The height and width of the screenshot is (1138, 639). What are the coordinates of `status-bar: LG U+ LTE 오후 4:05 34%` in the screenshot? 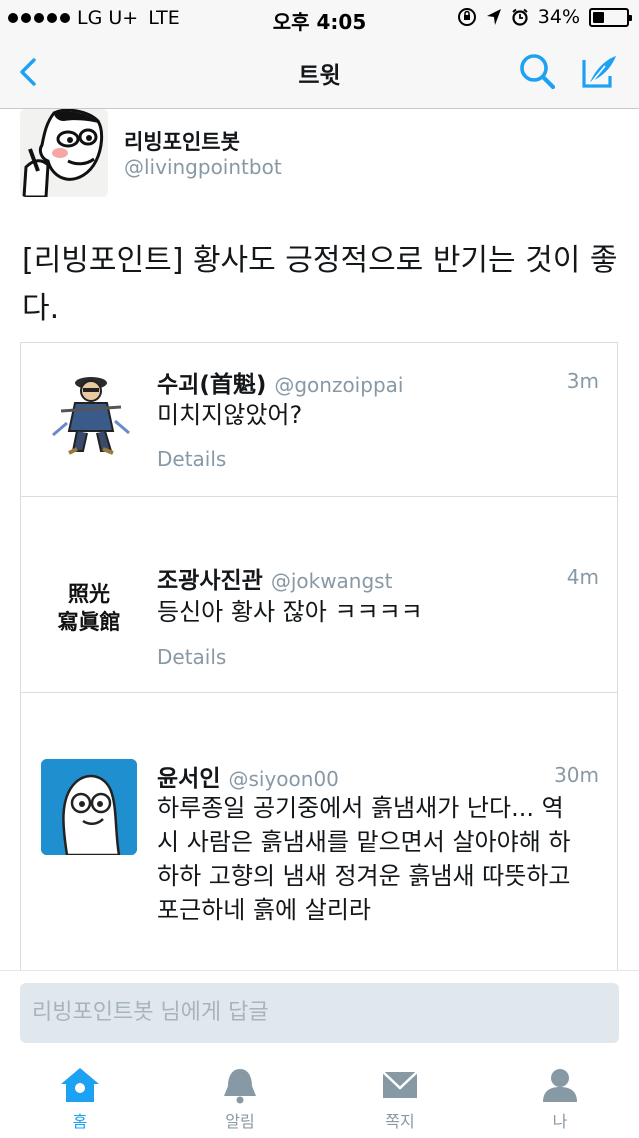 It's located at (319, 18).